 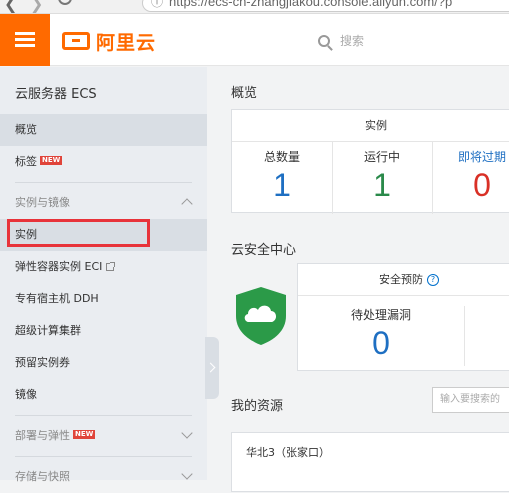 I want to click on stat-expiring: 即将过期 0, so click(x=470, y=176).